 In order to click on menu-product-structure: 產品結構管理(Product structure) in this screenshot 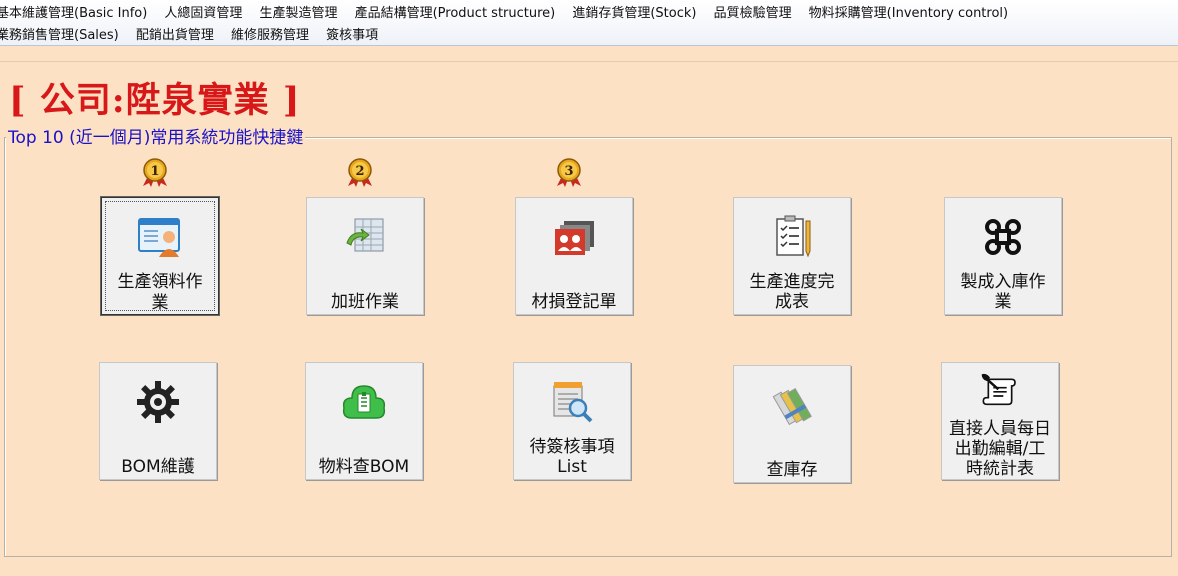, I will do `click(455, 14)`.